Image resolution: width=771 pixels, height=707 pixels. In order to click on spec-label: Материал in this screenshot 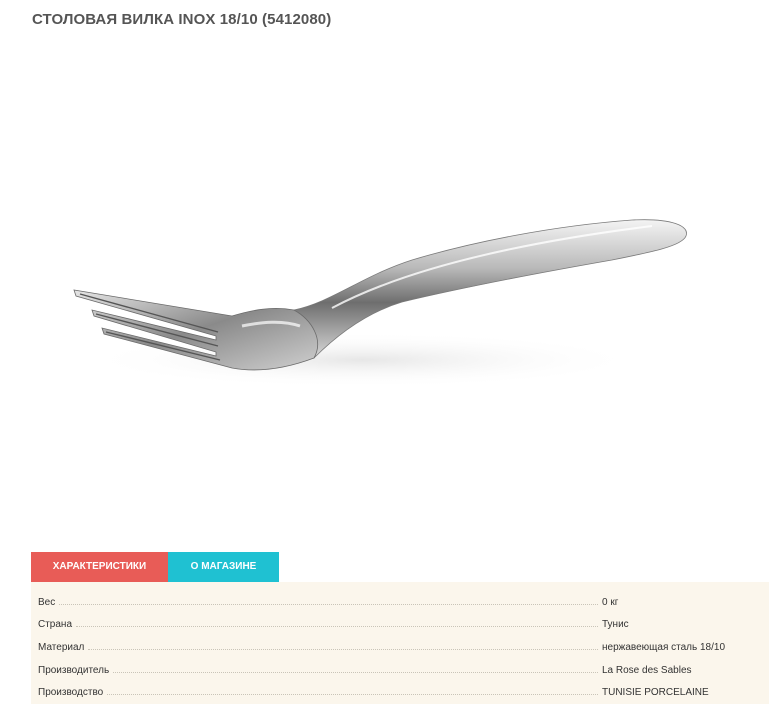, I will do `click(61, 647)`.